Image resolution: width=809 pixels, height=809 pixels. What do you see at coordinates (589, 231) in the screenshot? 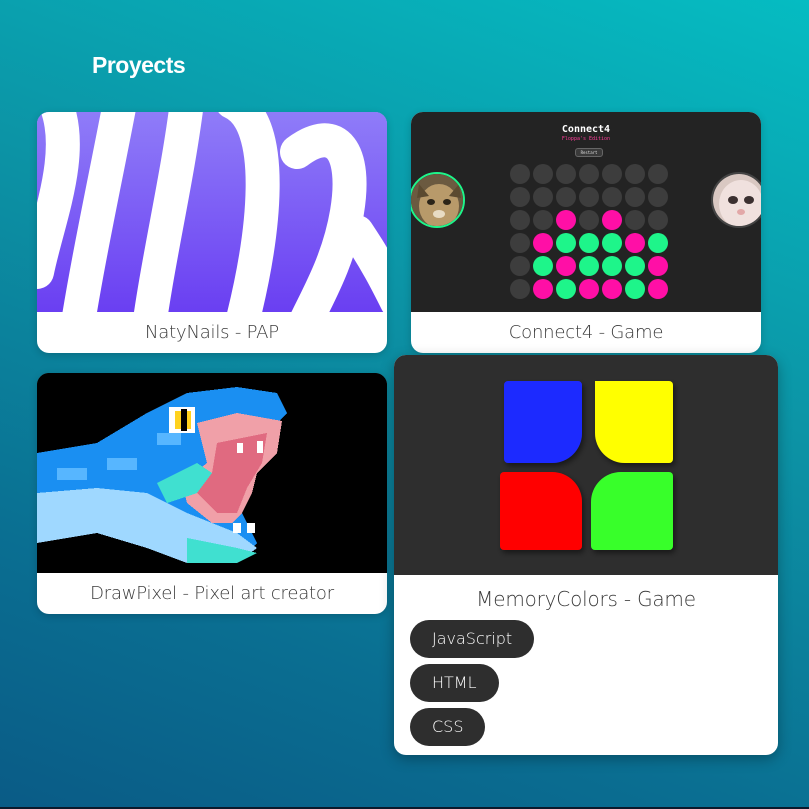
I see `connect4-board` at bounding box center [589, 231].